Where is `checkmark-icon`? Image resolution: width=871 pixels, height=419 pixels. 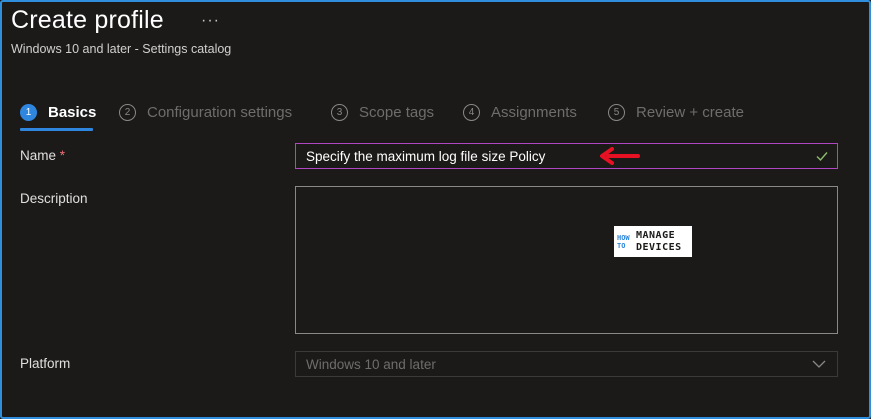
checkmark-icon is located at coordinates (822, 157).